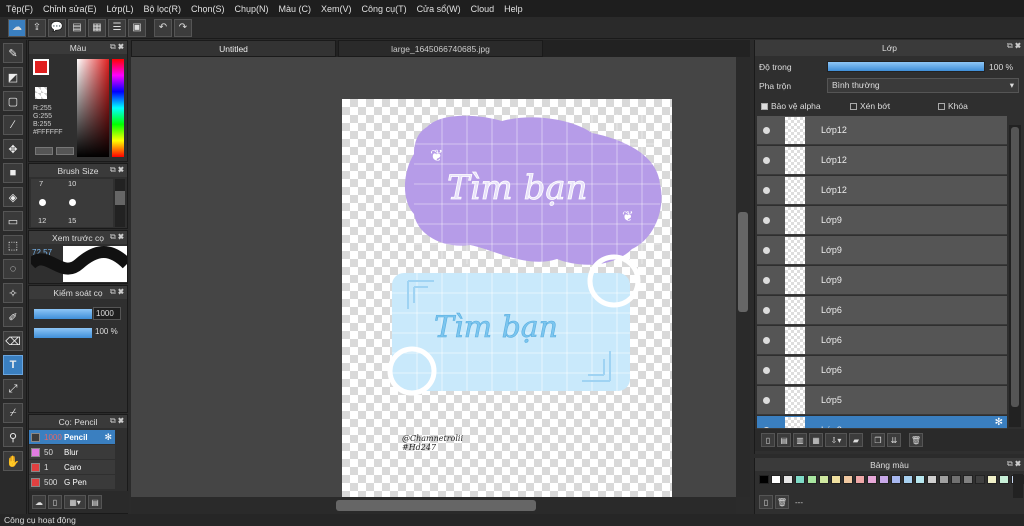 The image size is (1024, 526). What do you see at coordinates (41, 67) in the screenshot?
I see `foreground-color-swatch` at bounding box center [41, 67].